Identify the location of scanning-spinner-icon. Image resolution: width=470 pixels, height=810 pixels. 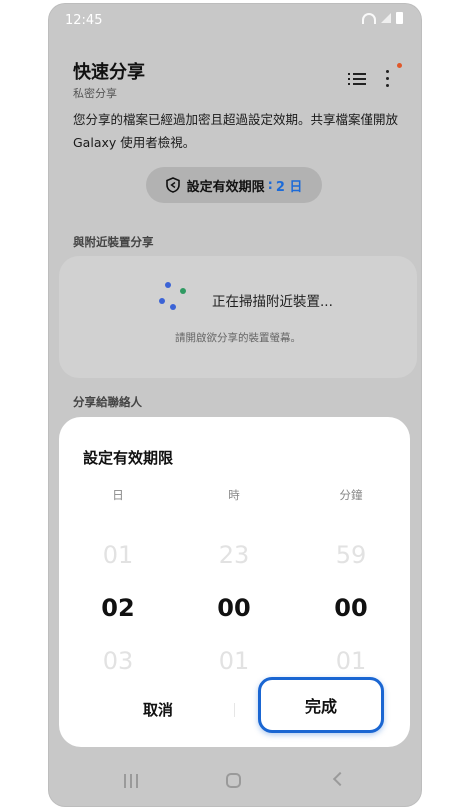
(173, 297).